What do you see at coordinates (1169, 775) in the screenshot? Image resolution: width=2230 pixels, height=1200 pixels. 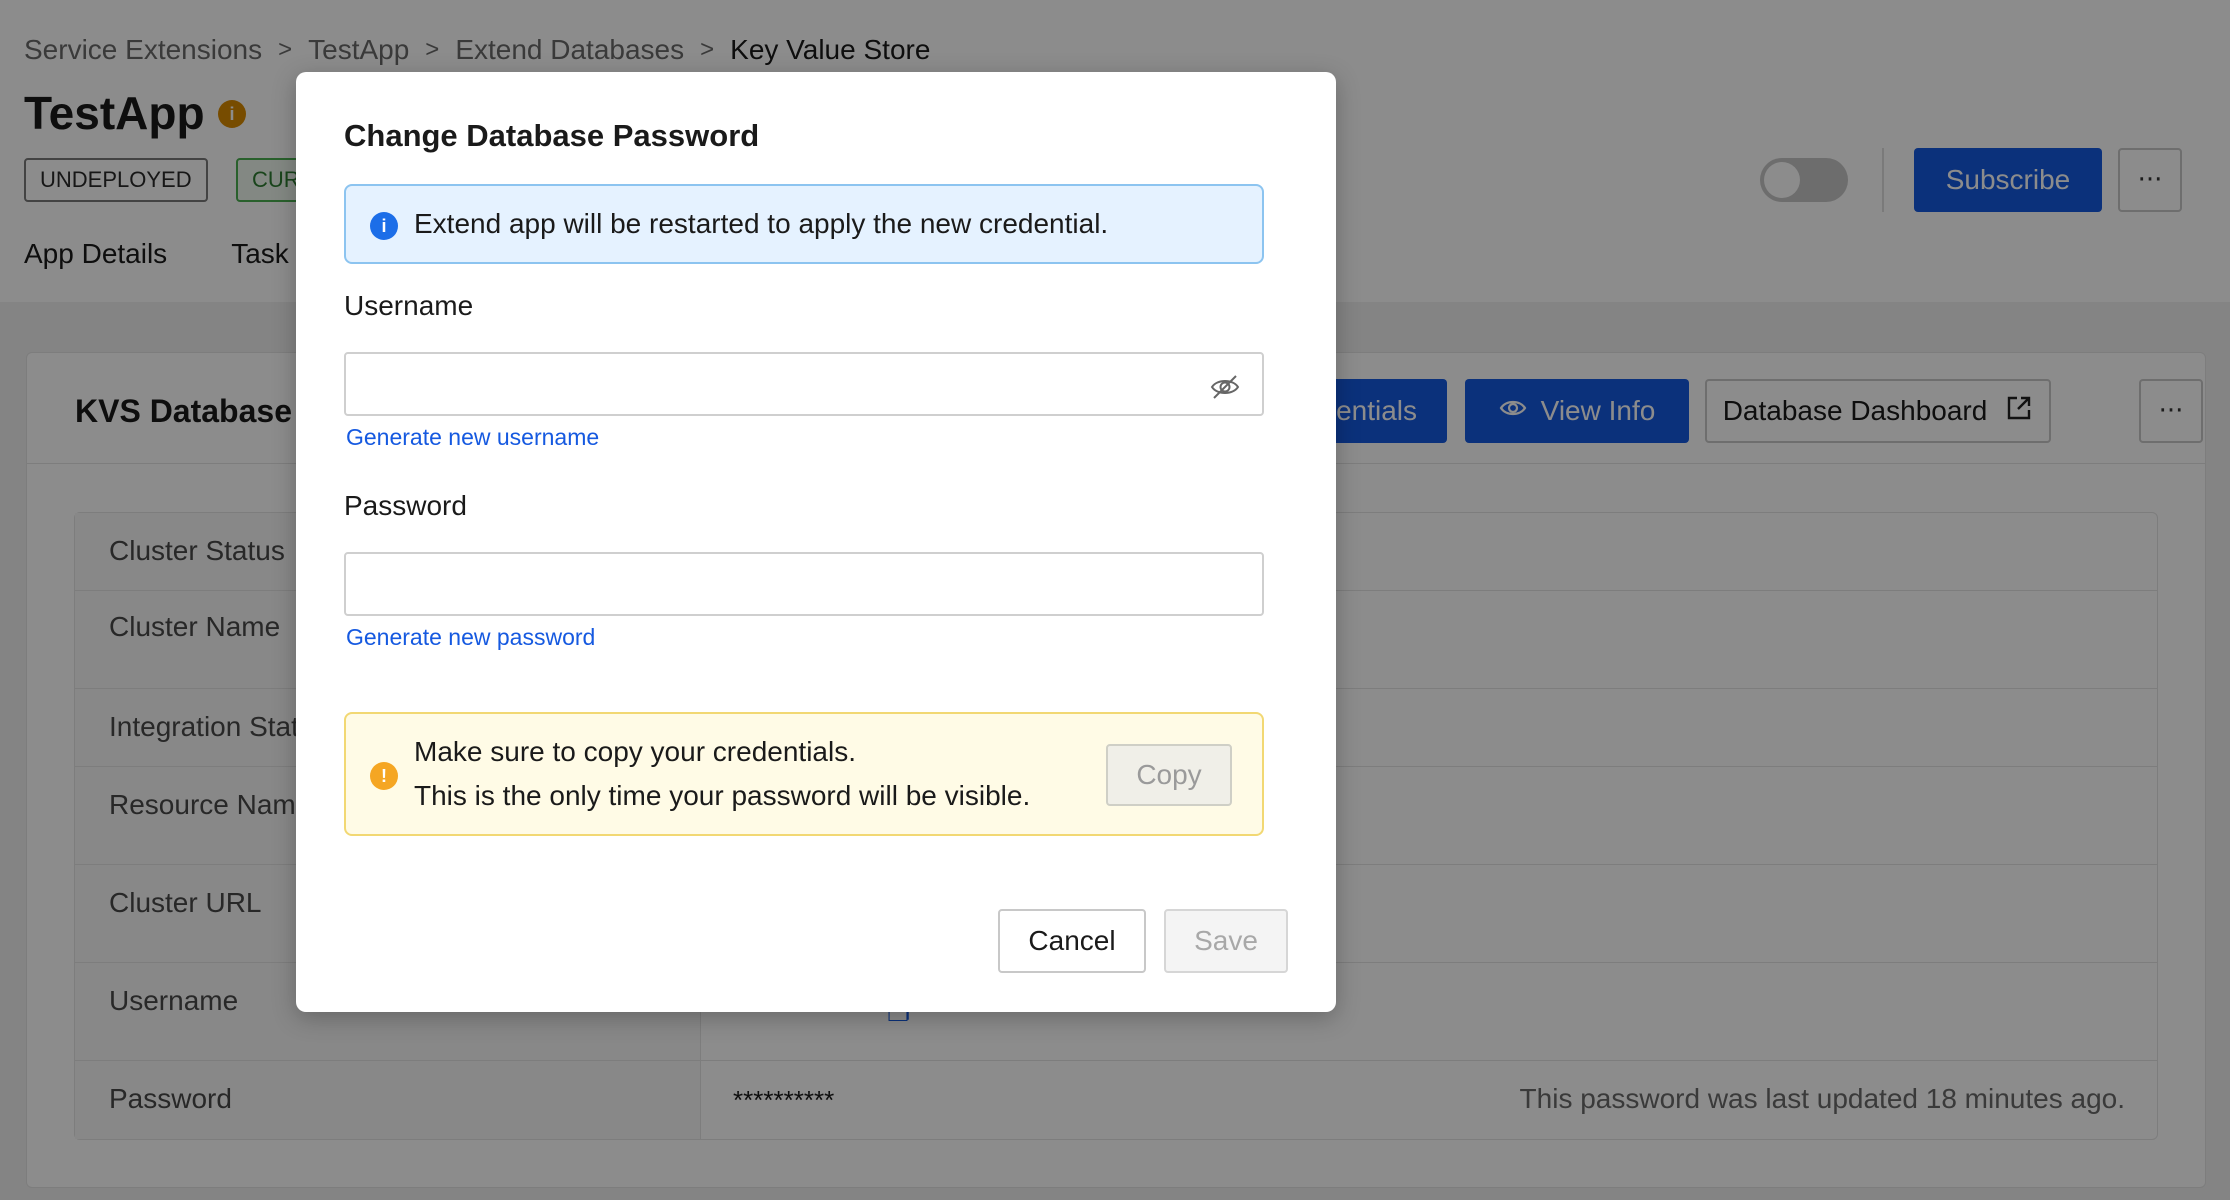 I see `copy-button: Copy` at bounding box center [1169, 775].